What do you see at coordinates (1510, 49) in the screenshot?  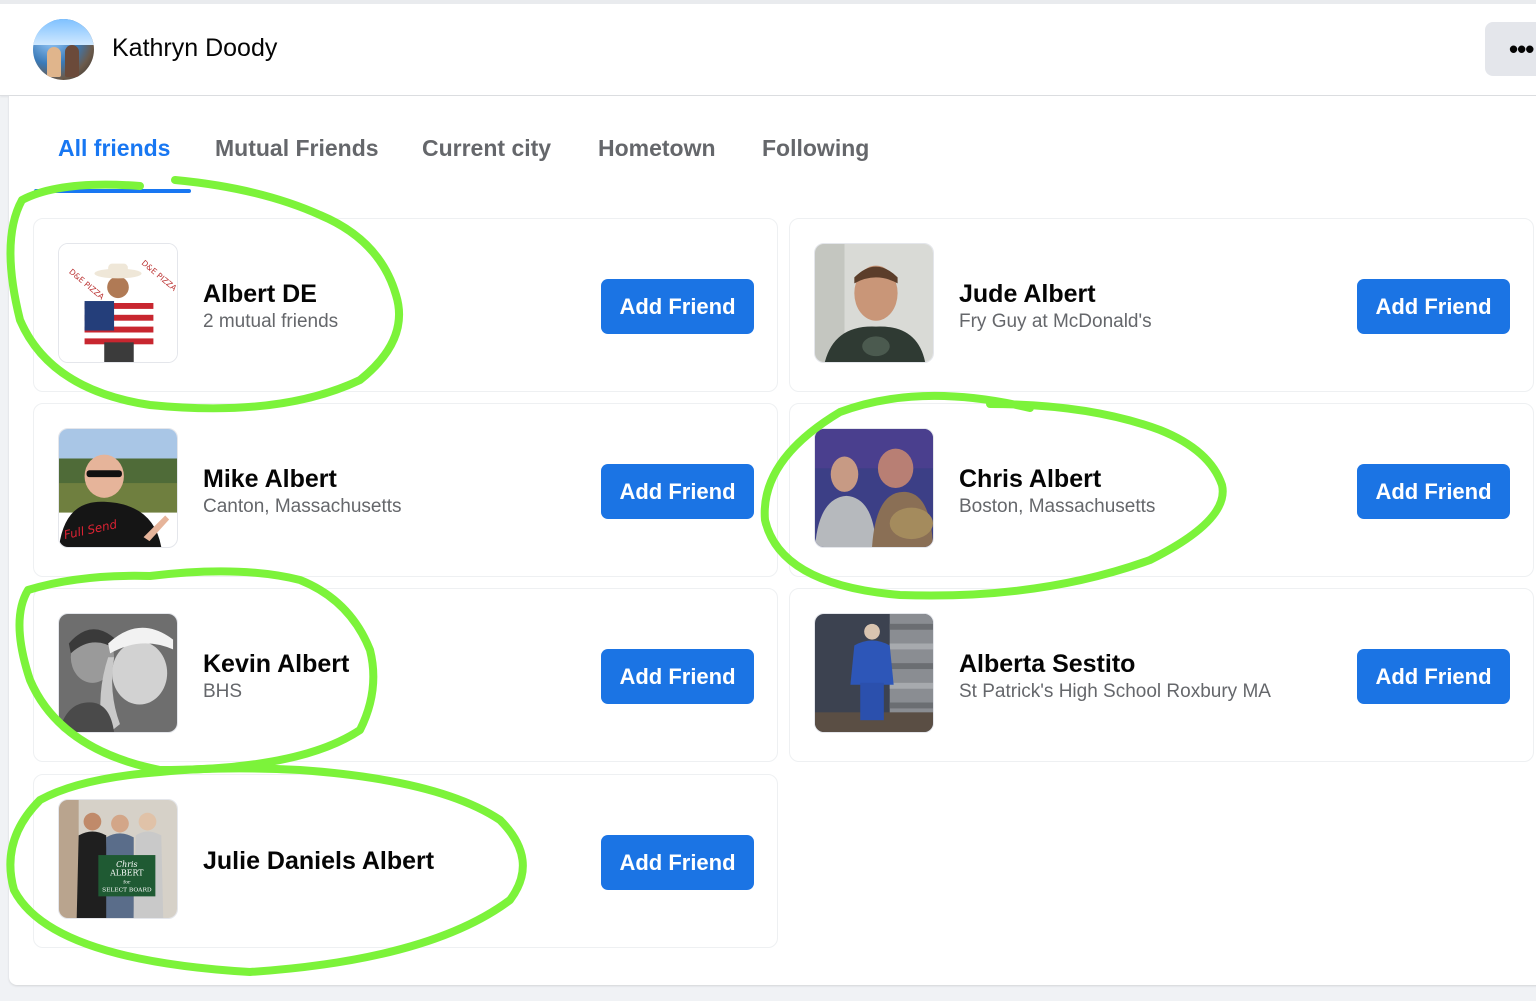 I see `more-options-button: •••` at bounding box center [1510, 49].